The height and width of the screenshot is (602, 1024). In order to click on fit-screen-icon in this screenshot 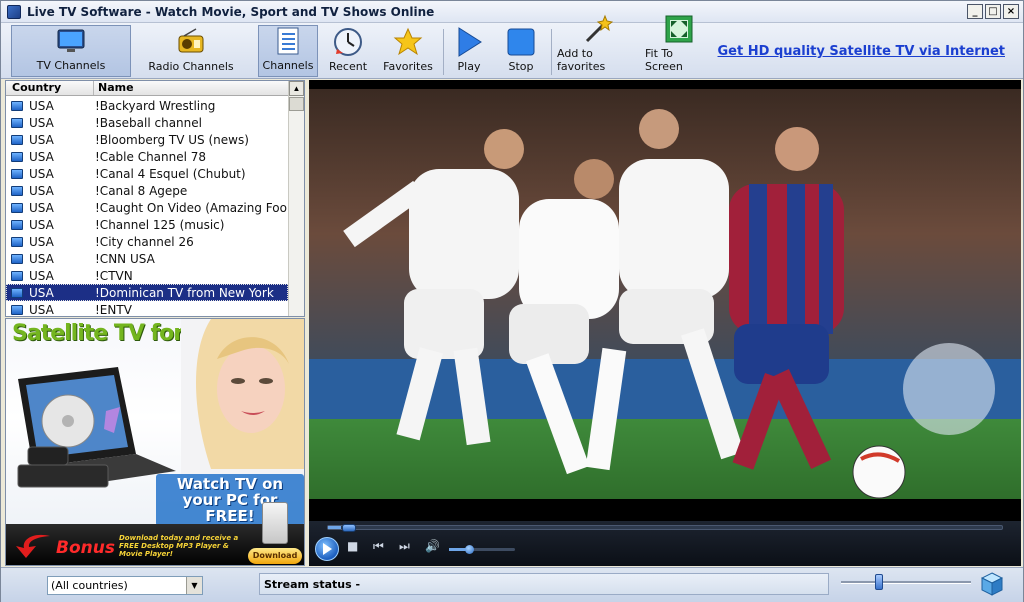, I will do `click(679, 29)`.